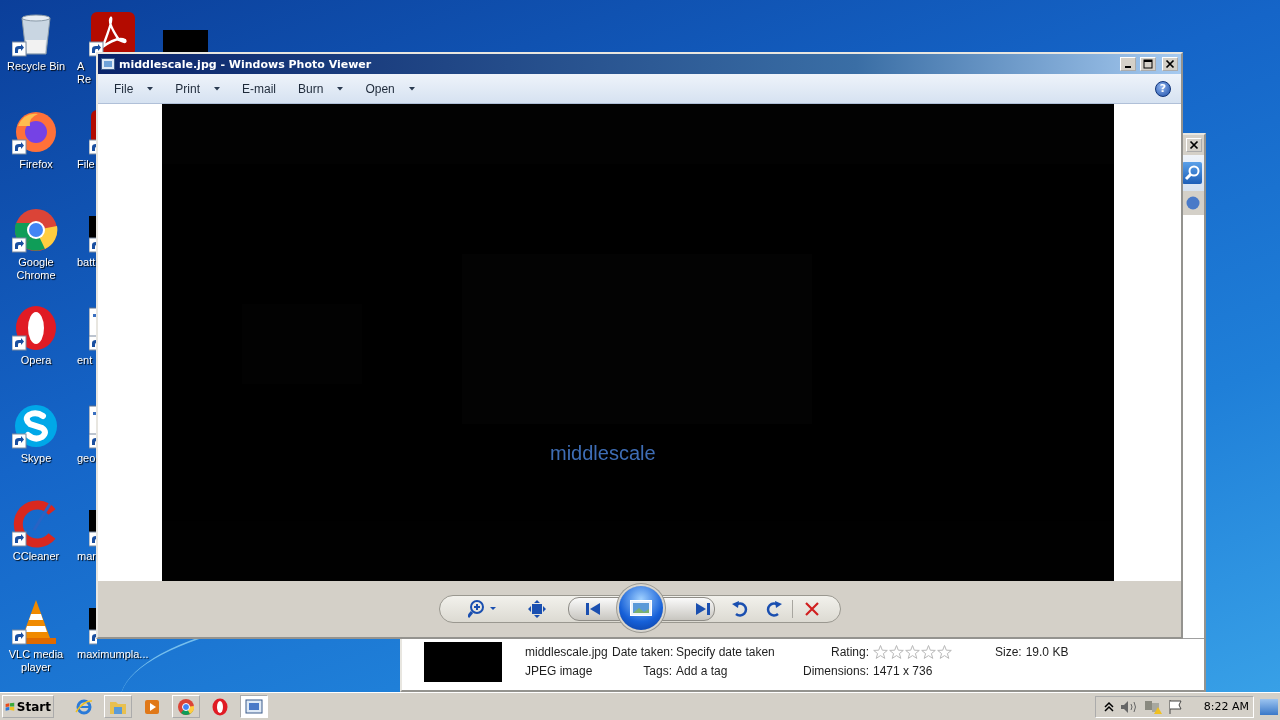  What do you see at coordinates (36, 360) in the screenshot?
I see `desktop-icon-label: Opera` at bounding box center [36, 360].